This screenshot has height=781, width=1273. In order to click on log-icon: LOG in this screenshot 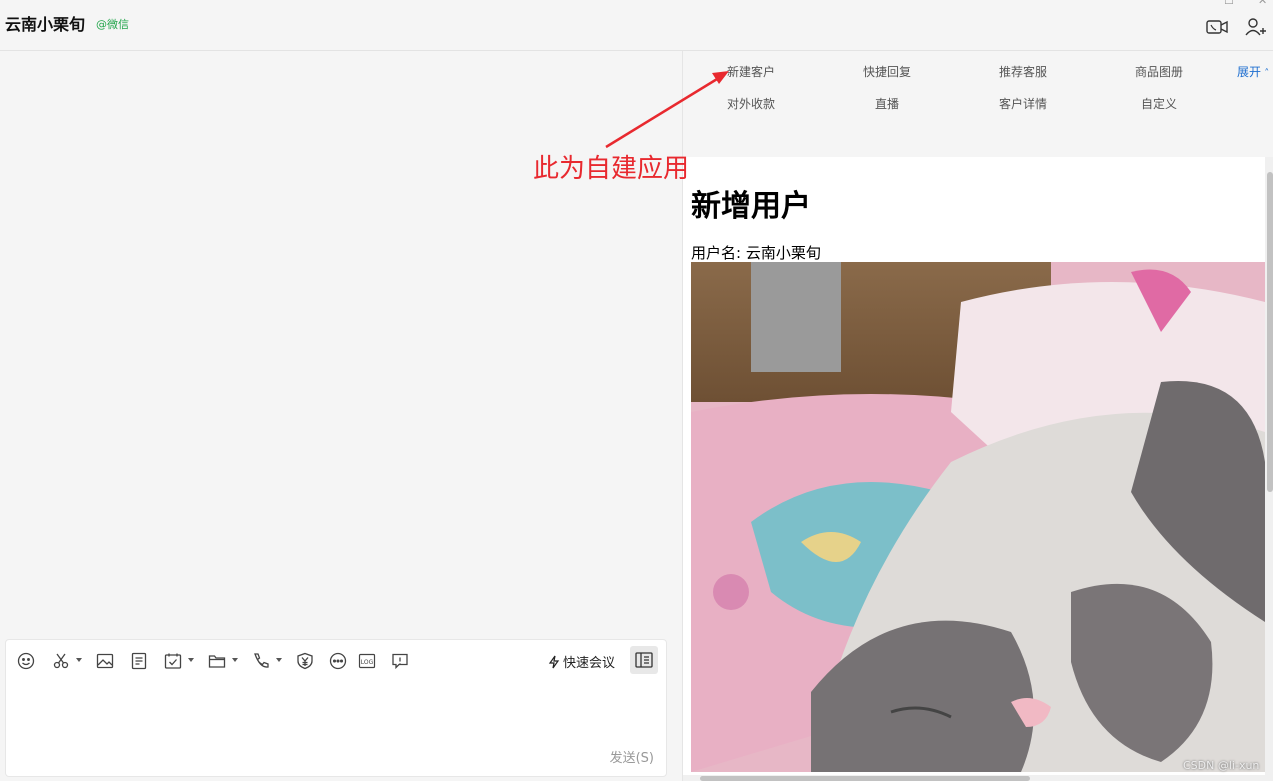, I will do `click(368, 661)`.